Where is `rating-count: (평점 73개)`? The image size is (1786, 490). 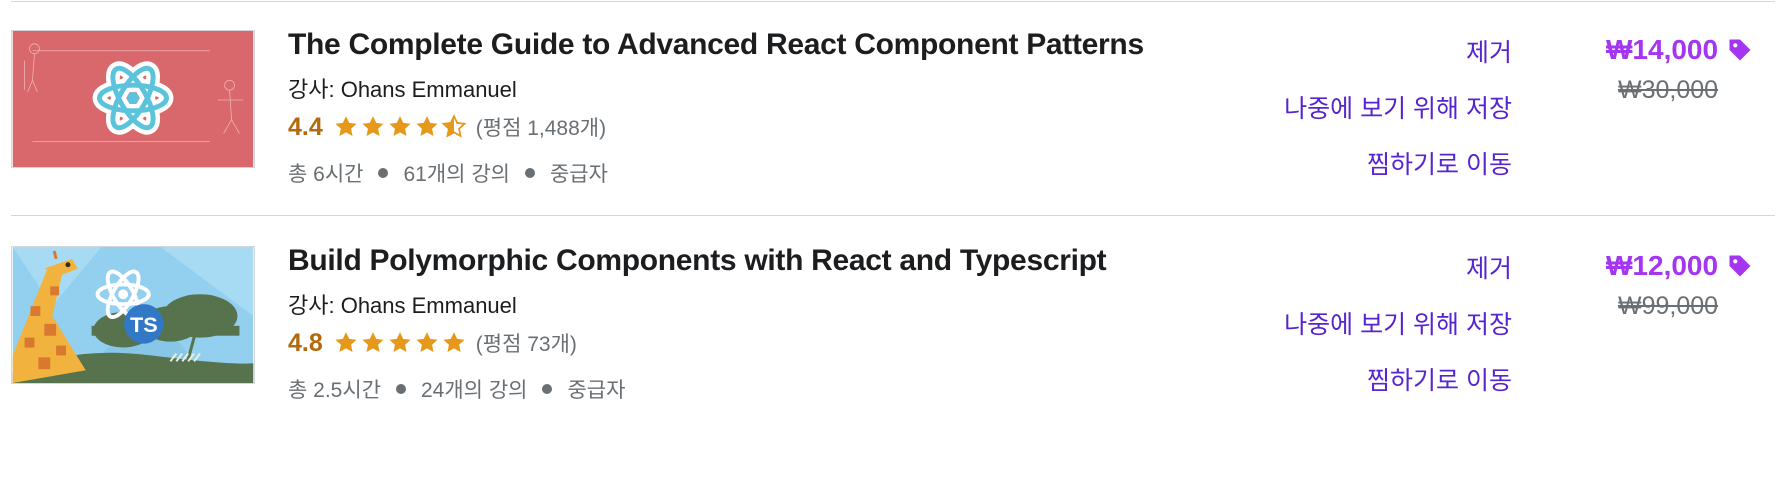 rating-count: (평점 73개) is located at coordinates (526, 344).